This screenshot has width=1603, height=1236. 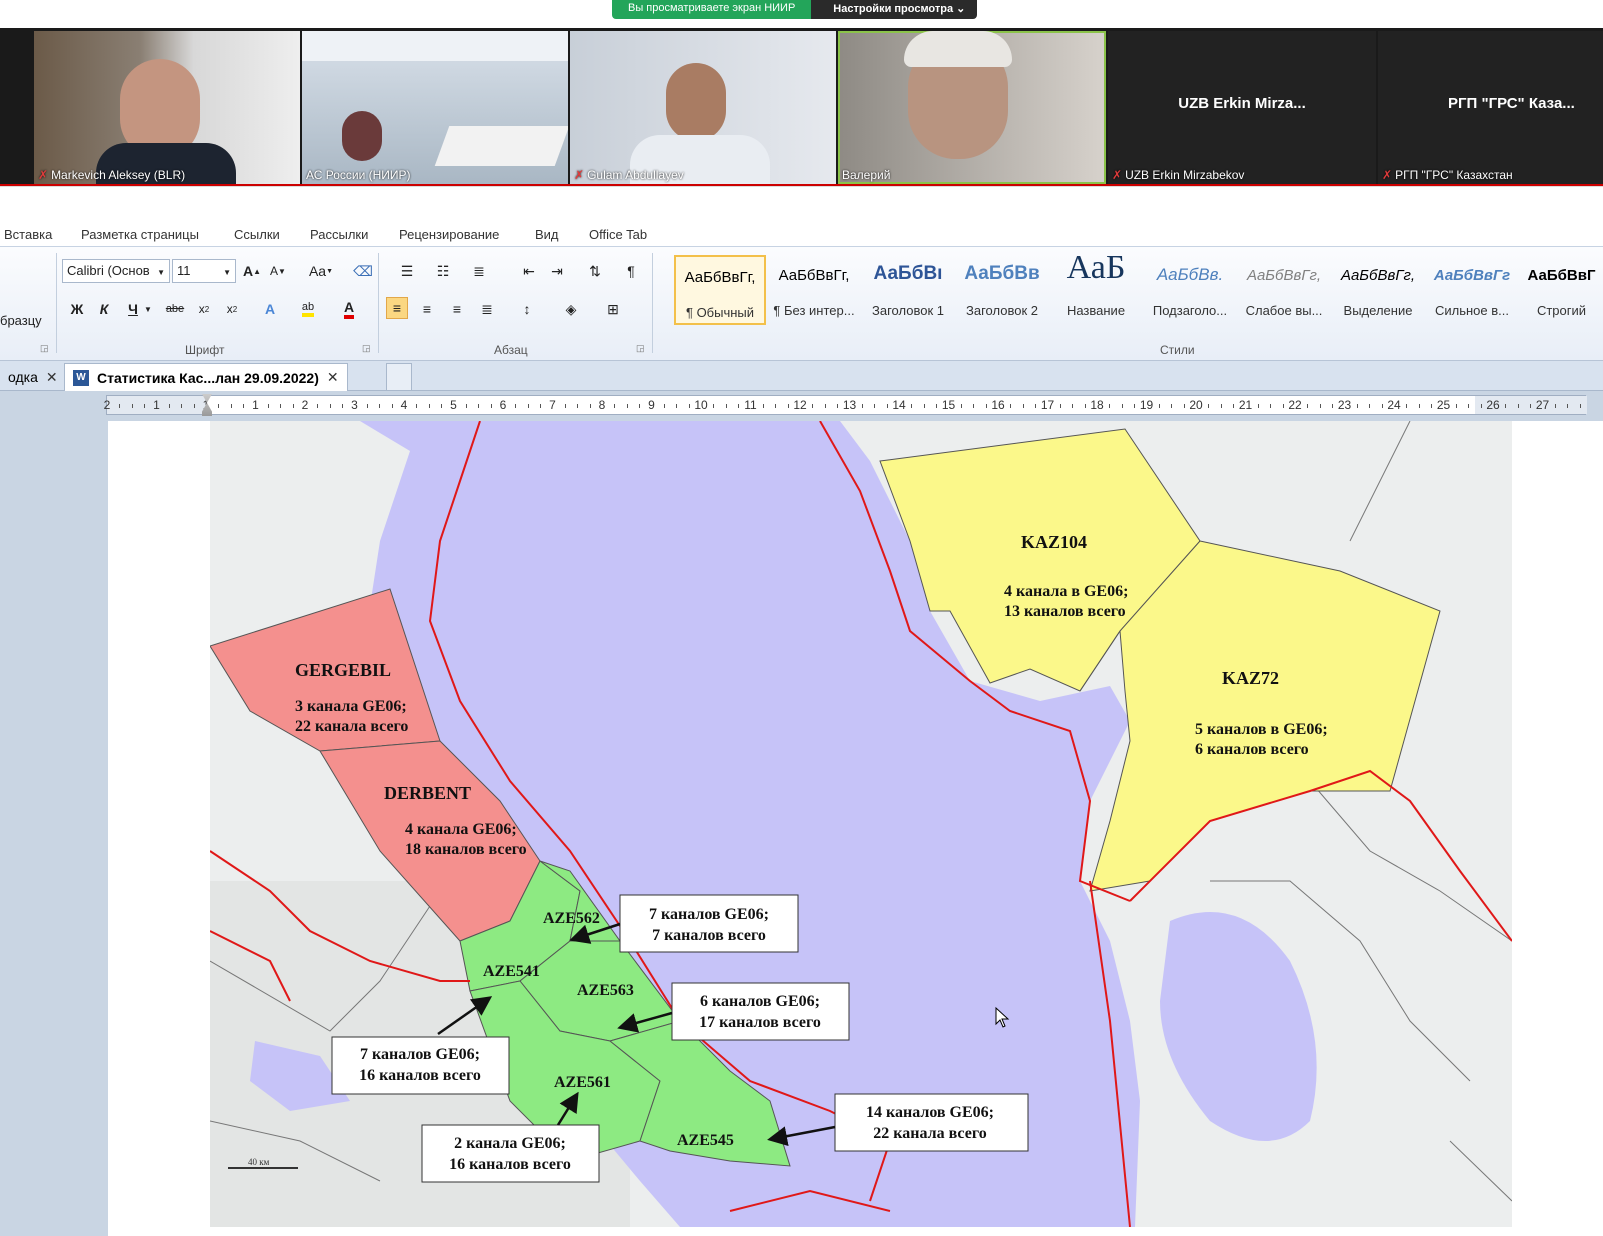 I want to click on underline-icon: Ч, so click(x=133, y=309).